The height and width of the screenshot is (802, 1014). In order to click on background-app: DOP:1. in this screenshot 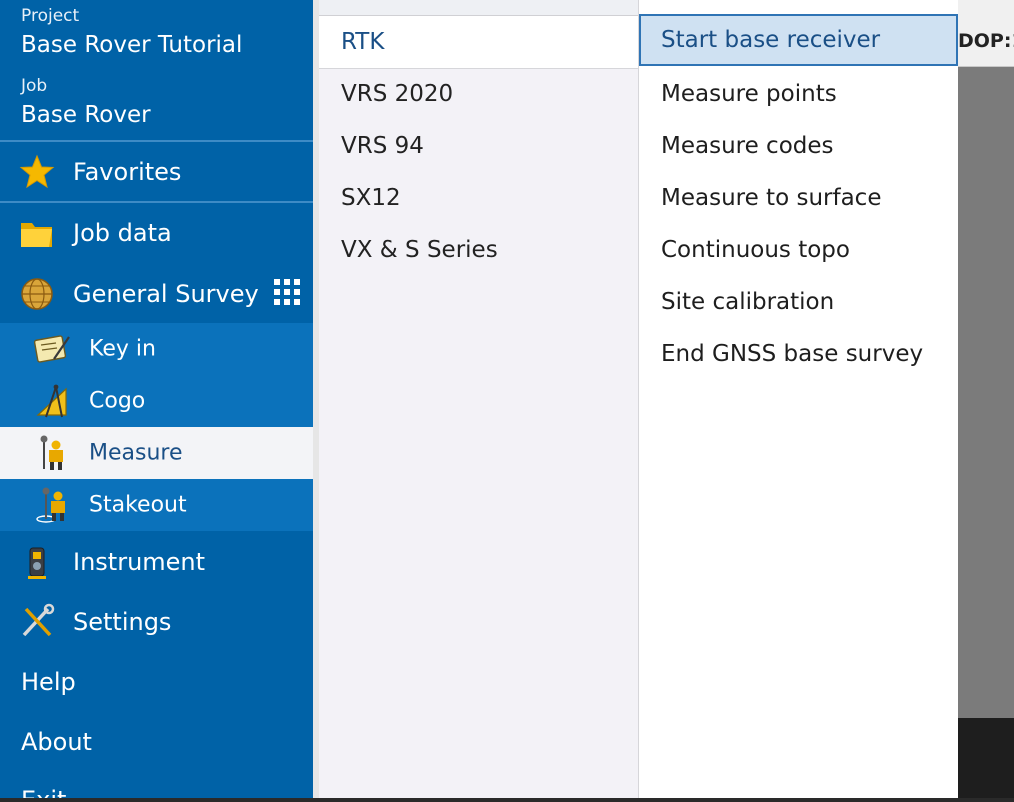, I will do `click(986, 401)`.